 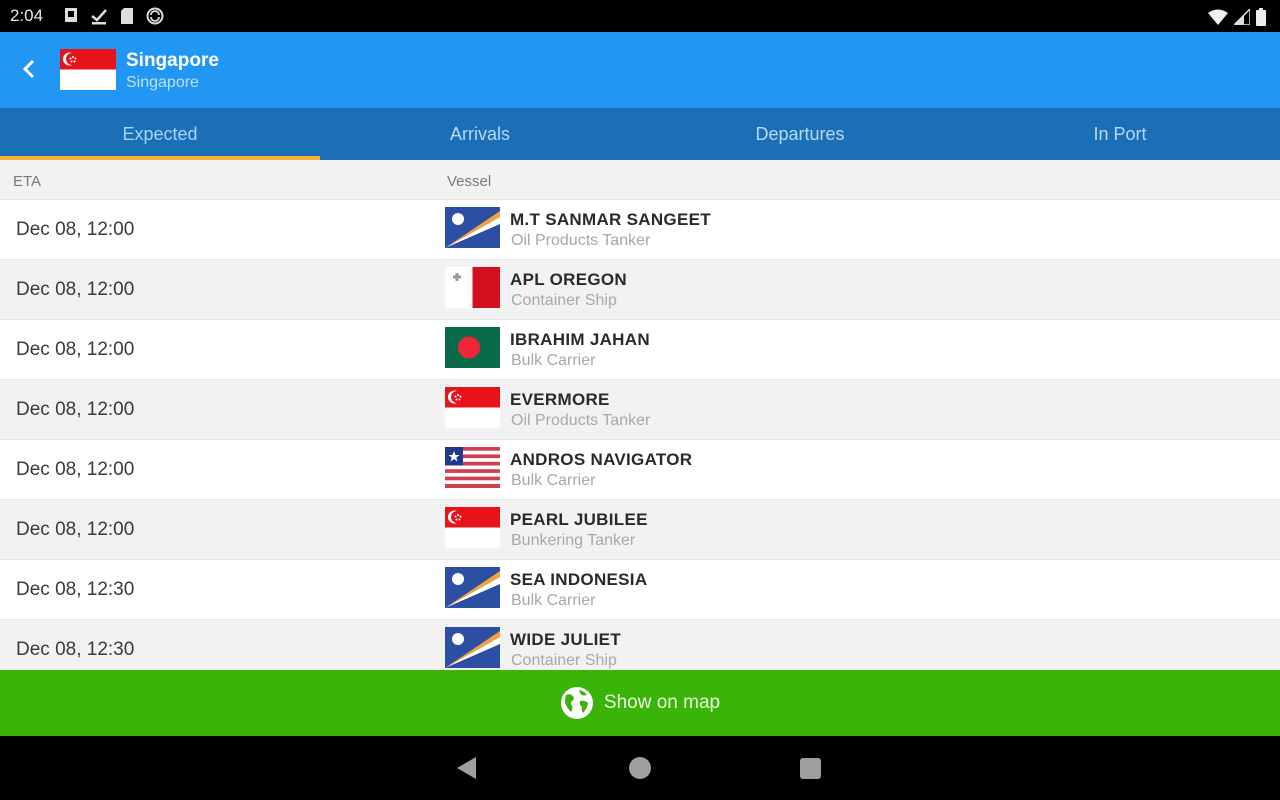 I want to click on vessel-row: Dec 08, 12:30 WIDE JULIET Container Ship, so click(x=640, y=645).